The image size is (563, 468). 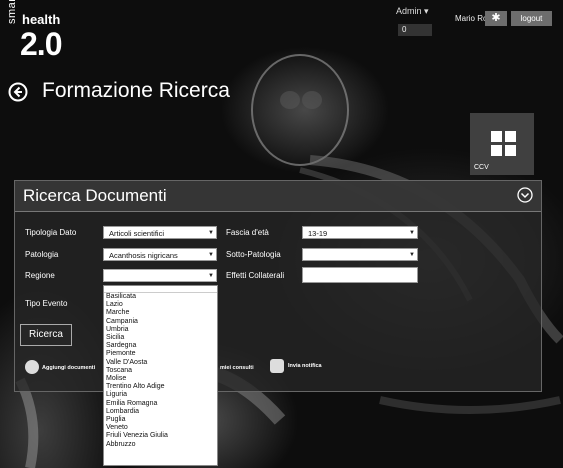 I want to click on patologia-select: Acanthosis nigricans ▼, so click(x=160, y=254).